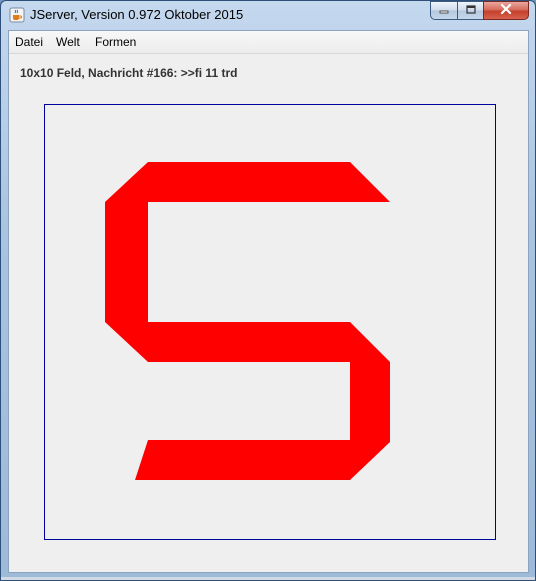 Image resolution: width=536 pixels, height=581 pixels. I want to click on title-bar: JServer, Version 0.972 Oktober 2015, so click(268, 15).